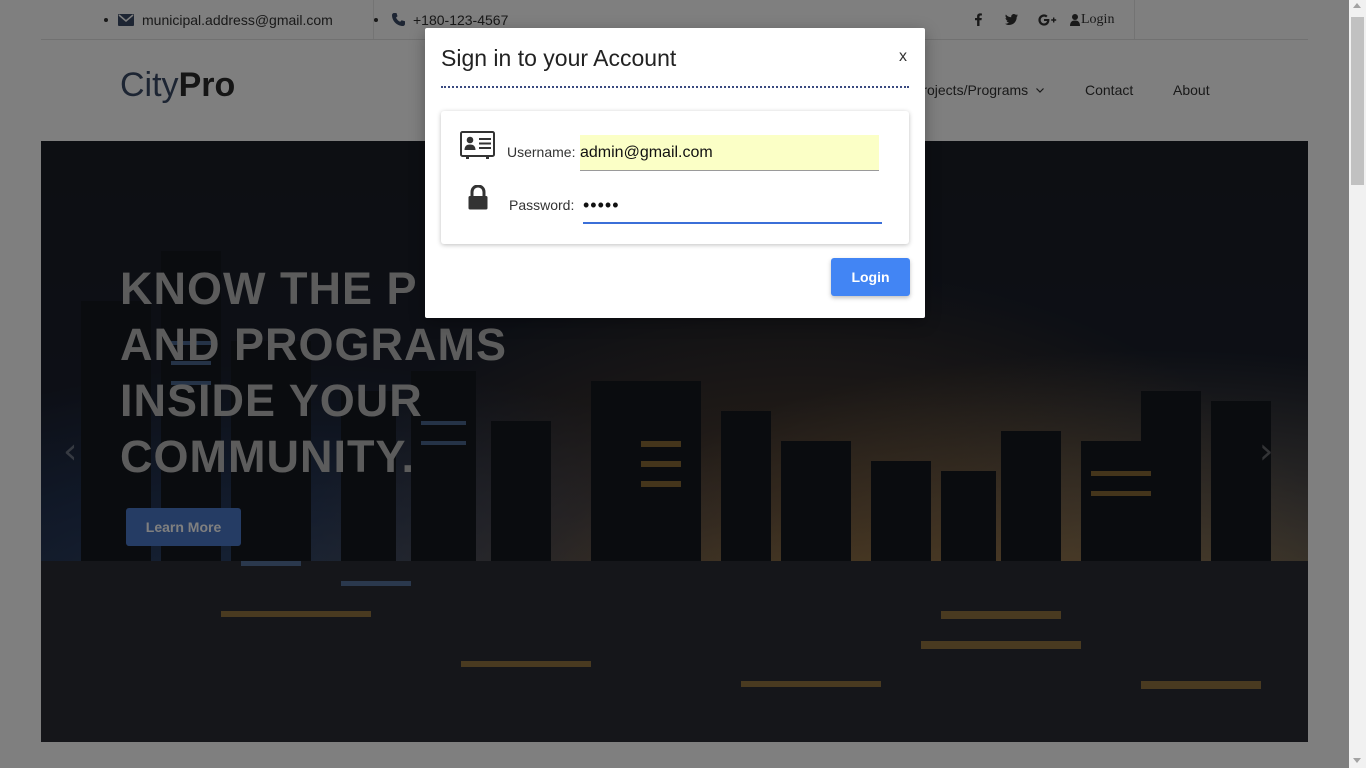 The width and height of the screenshot is (1366, 768). What do you see at coordinates (732, 206) in the screenshot?
I see `password-input` at bounding box center [732, 206].